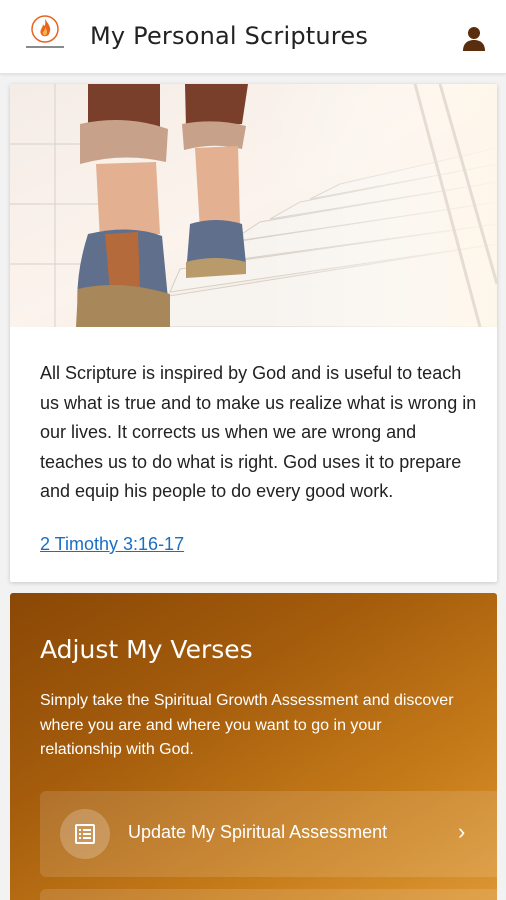 The image size is (506, 900). I want to click on person-icon, so click(474, 38).